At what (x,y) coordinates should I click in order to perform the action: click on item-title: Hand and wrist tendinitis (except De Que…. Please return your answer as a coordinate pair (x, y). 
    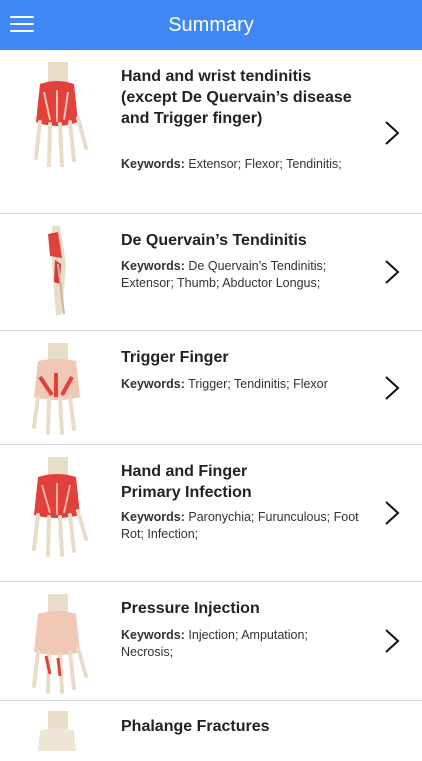
    Looking at the image, I should click on (236, 97).